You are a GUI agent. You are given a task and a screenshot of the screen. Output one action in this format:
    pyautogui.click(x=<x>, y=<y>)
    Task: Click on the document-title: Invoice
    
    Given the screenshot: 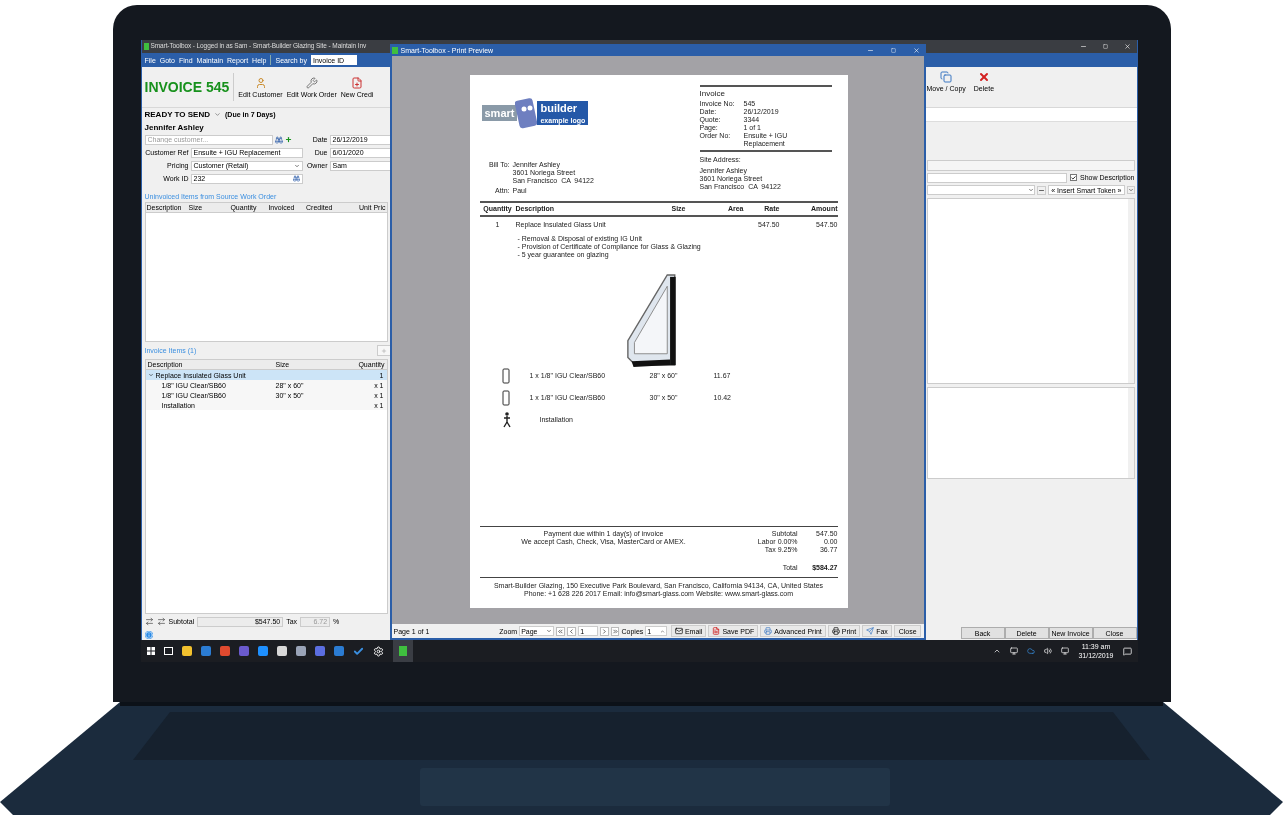 What is the action you would take?
    pyautogui.click(x=712, y=94)
    